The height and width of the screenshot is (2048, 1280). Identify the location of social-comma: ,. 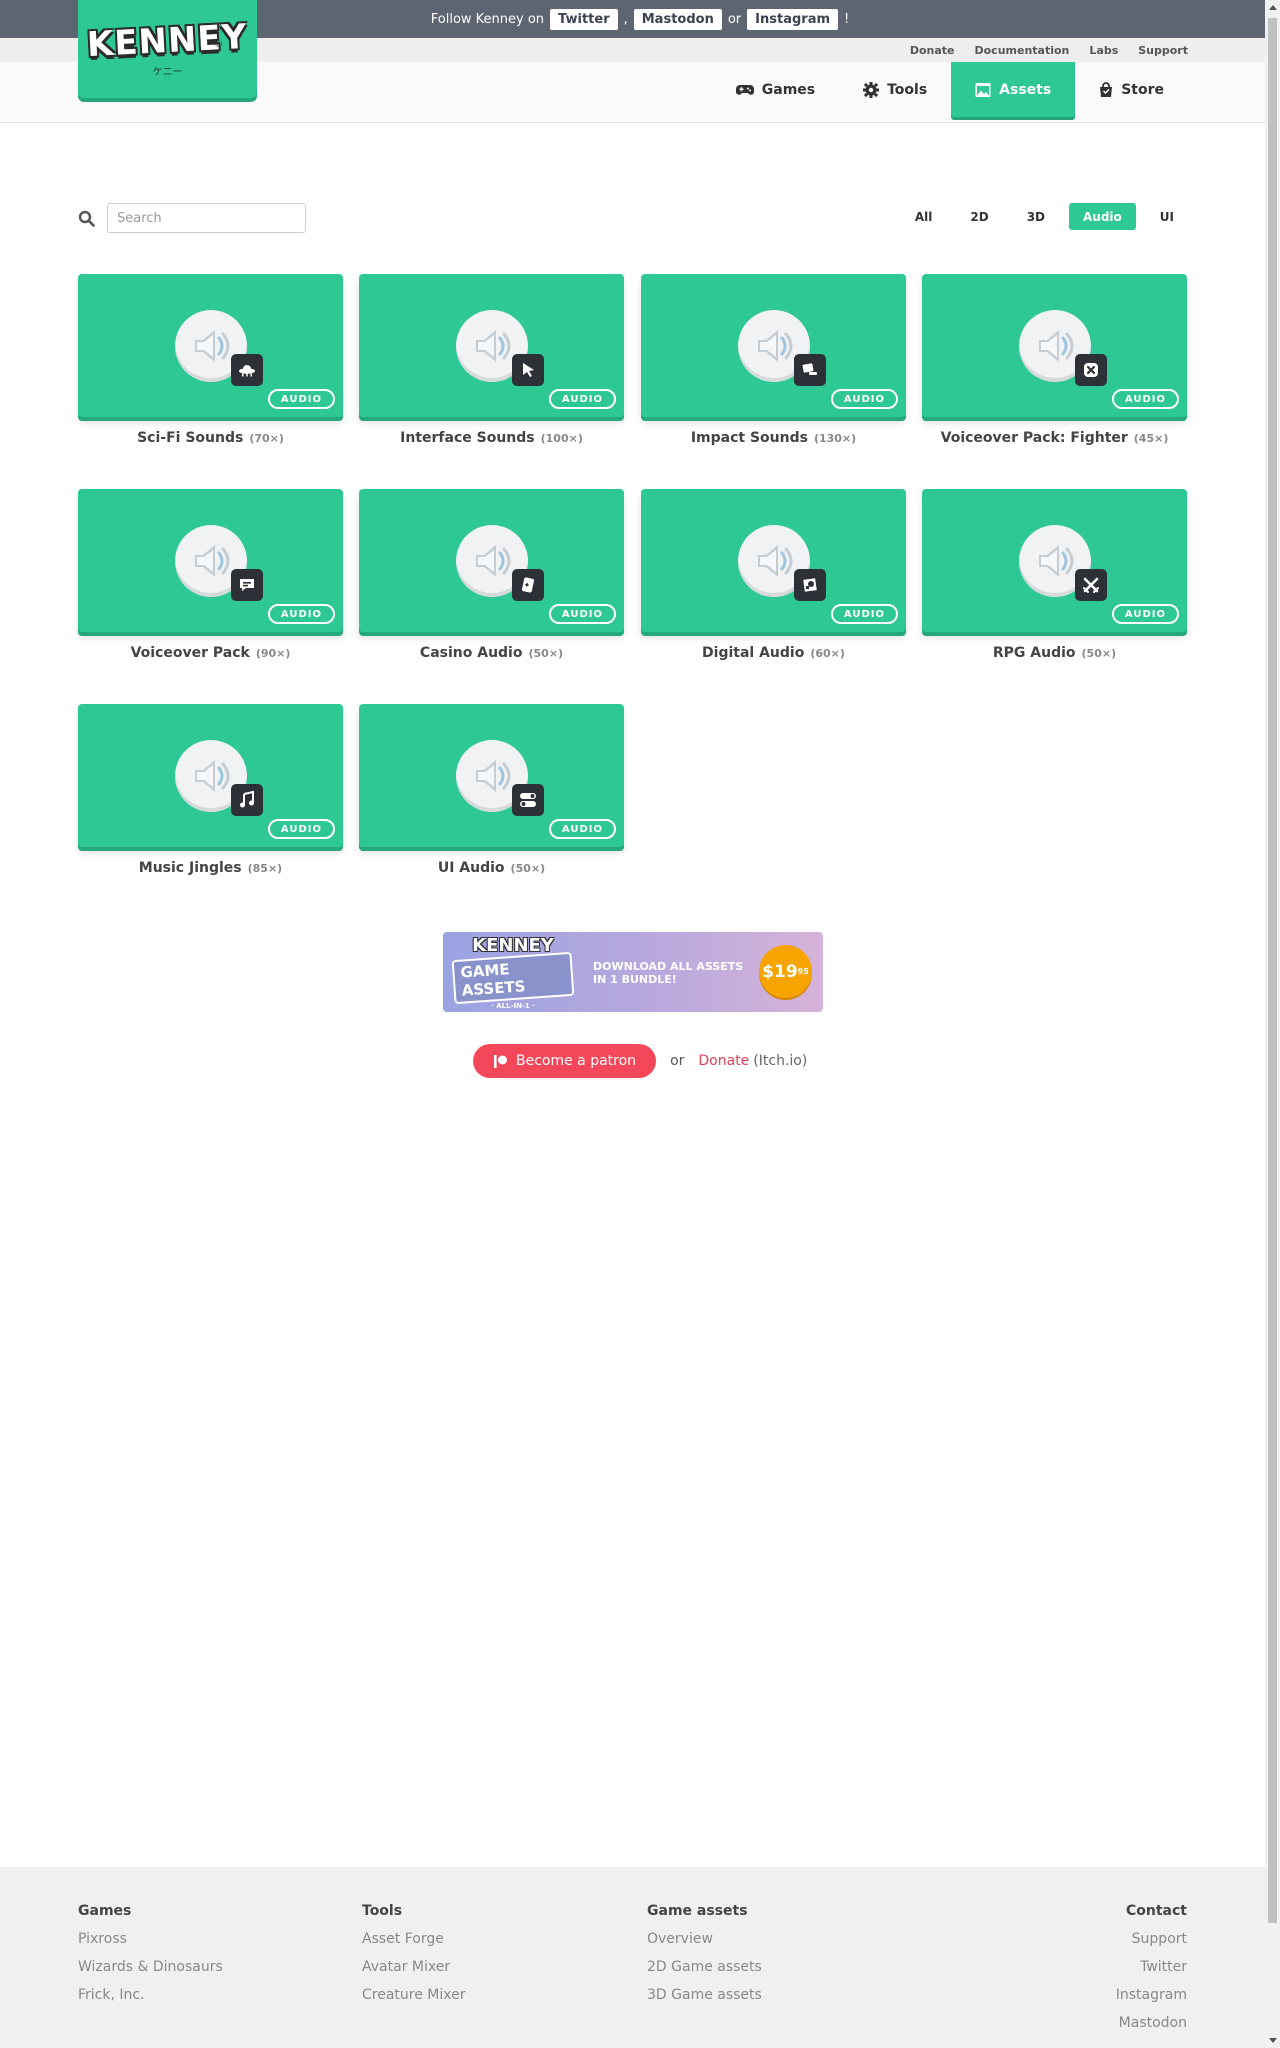
(625, 19).